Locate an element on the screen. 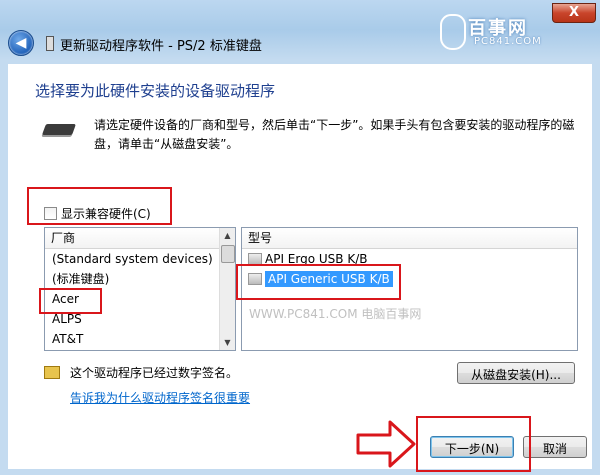  close-icon: X is located at coordinates (574, 12).